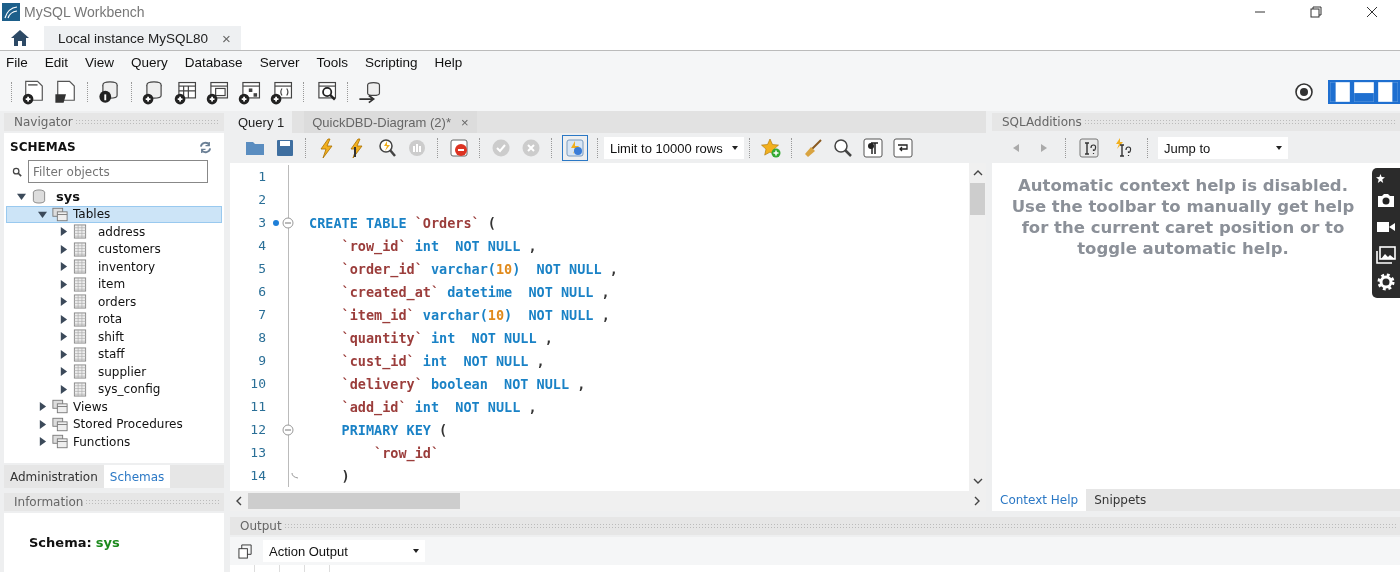 The height and width of the screenshot is (572, 1400). Describe the element at coordinates (261, 176) in the screenshot. I see `line-number: 1` at that location.